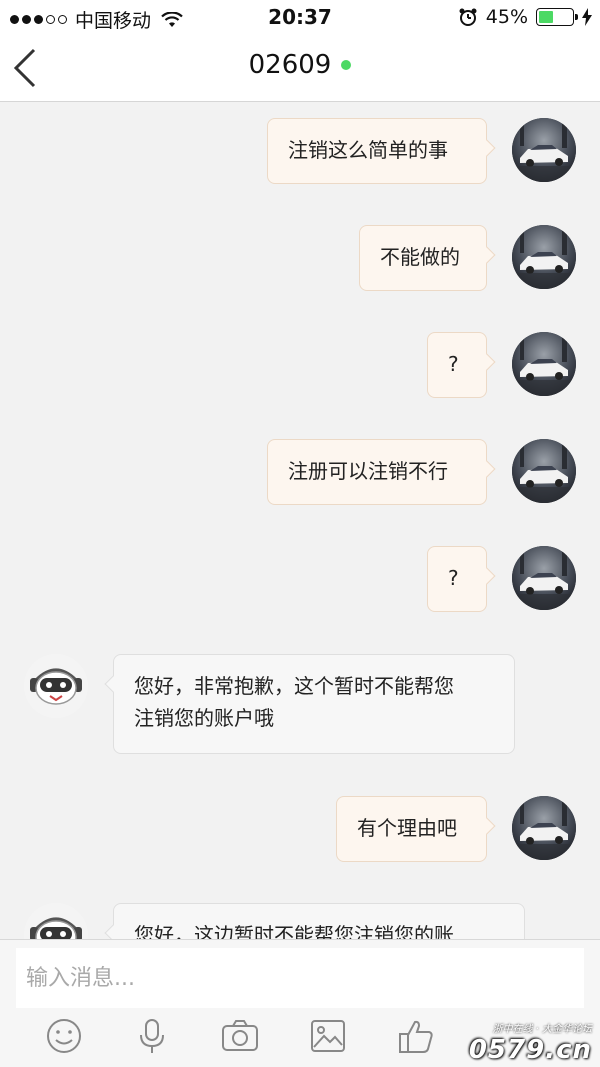 This screenshot has width=600, height=1067. I want to click on emoji-icon, so click(64, 1036).